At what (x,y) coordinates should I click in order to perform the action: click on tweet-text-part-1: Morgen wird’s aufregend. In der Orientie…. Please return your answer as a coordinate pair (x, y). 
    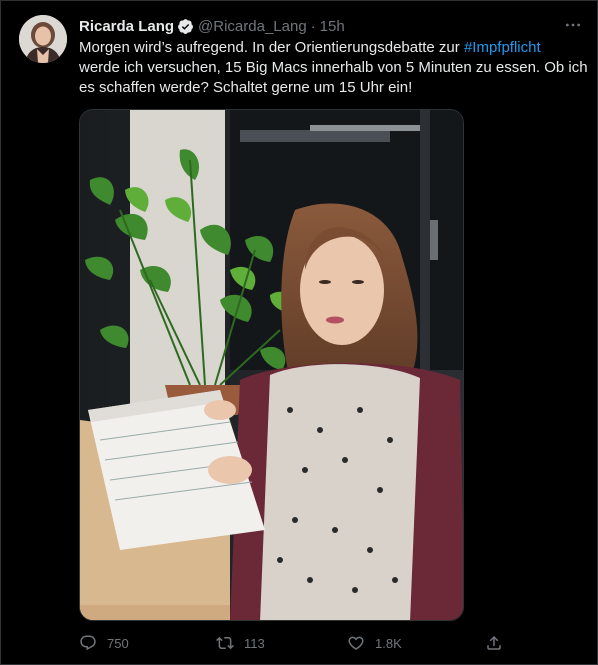
    Looking at the image, I should click on (271, 47).